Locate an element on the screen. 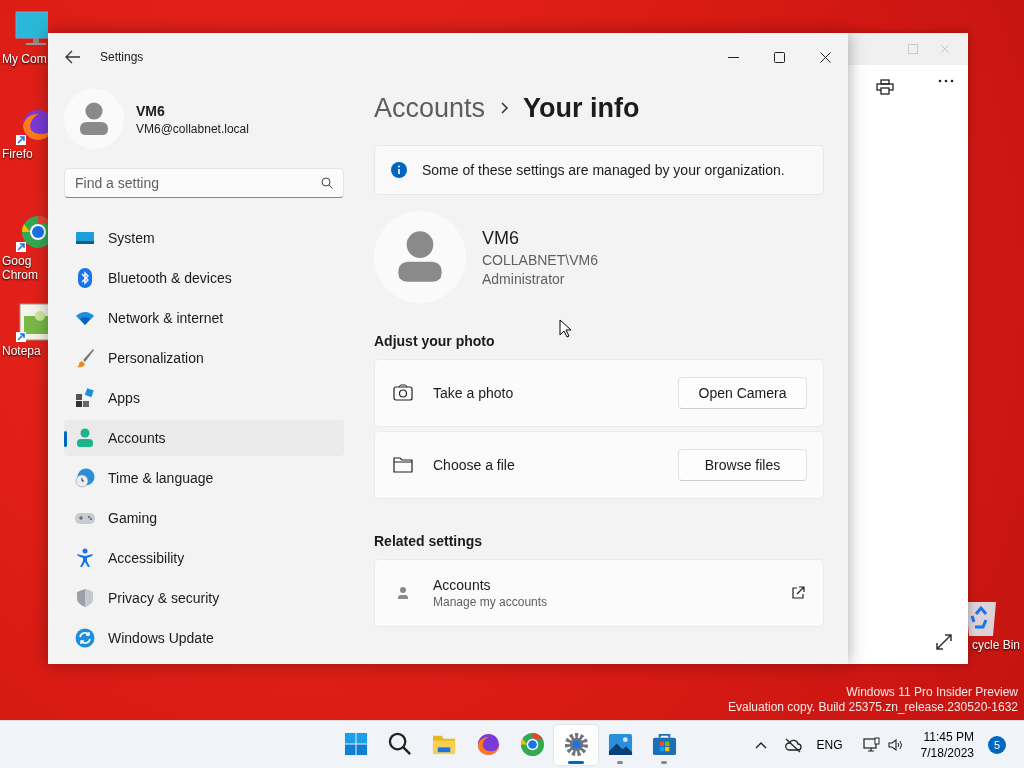 Image resolution: width=1024 pixels, height=768 pixels. info-icon is located at coordinates (399, 170).